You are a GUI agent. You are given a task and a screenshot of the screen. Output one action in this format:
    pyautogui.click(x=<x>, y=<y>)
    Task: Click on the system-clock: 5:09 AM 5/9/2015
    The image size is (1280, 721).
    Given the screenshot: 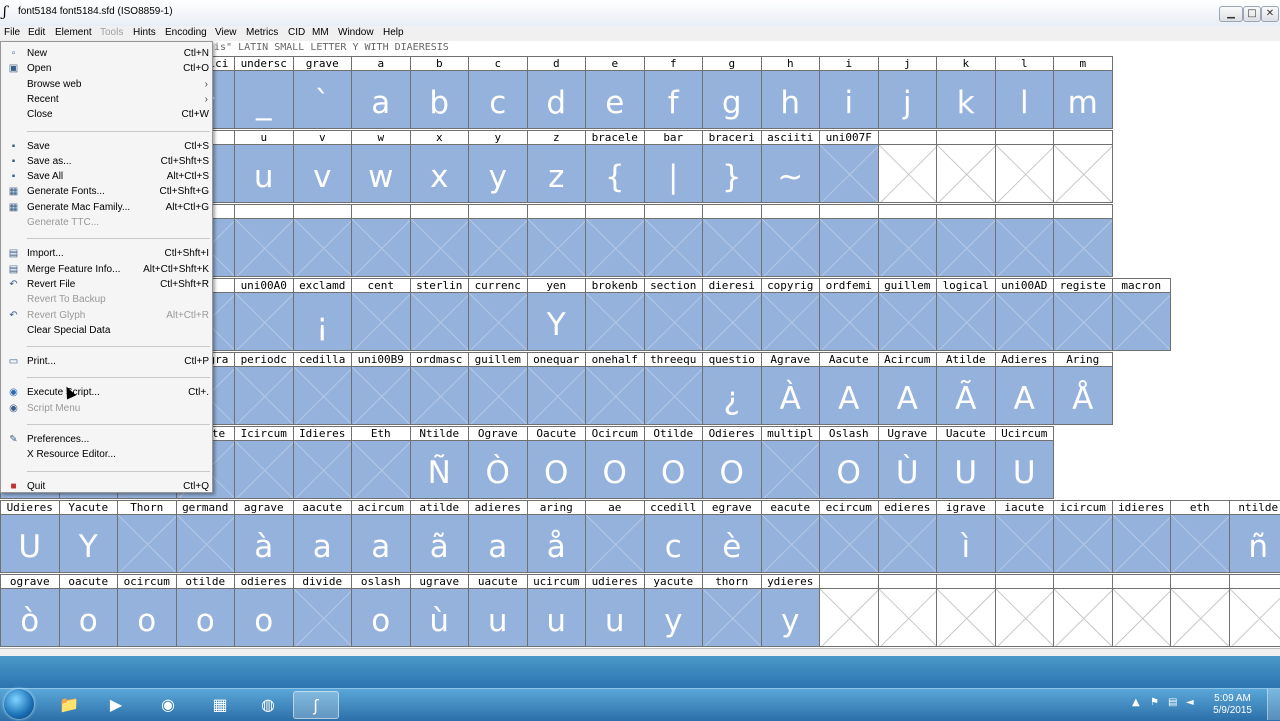 What is the action you would take?
    pyautogui.click(x=1232, y=705)
    